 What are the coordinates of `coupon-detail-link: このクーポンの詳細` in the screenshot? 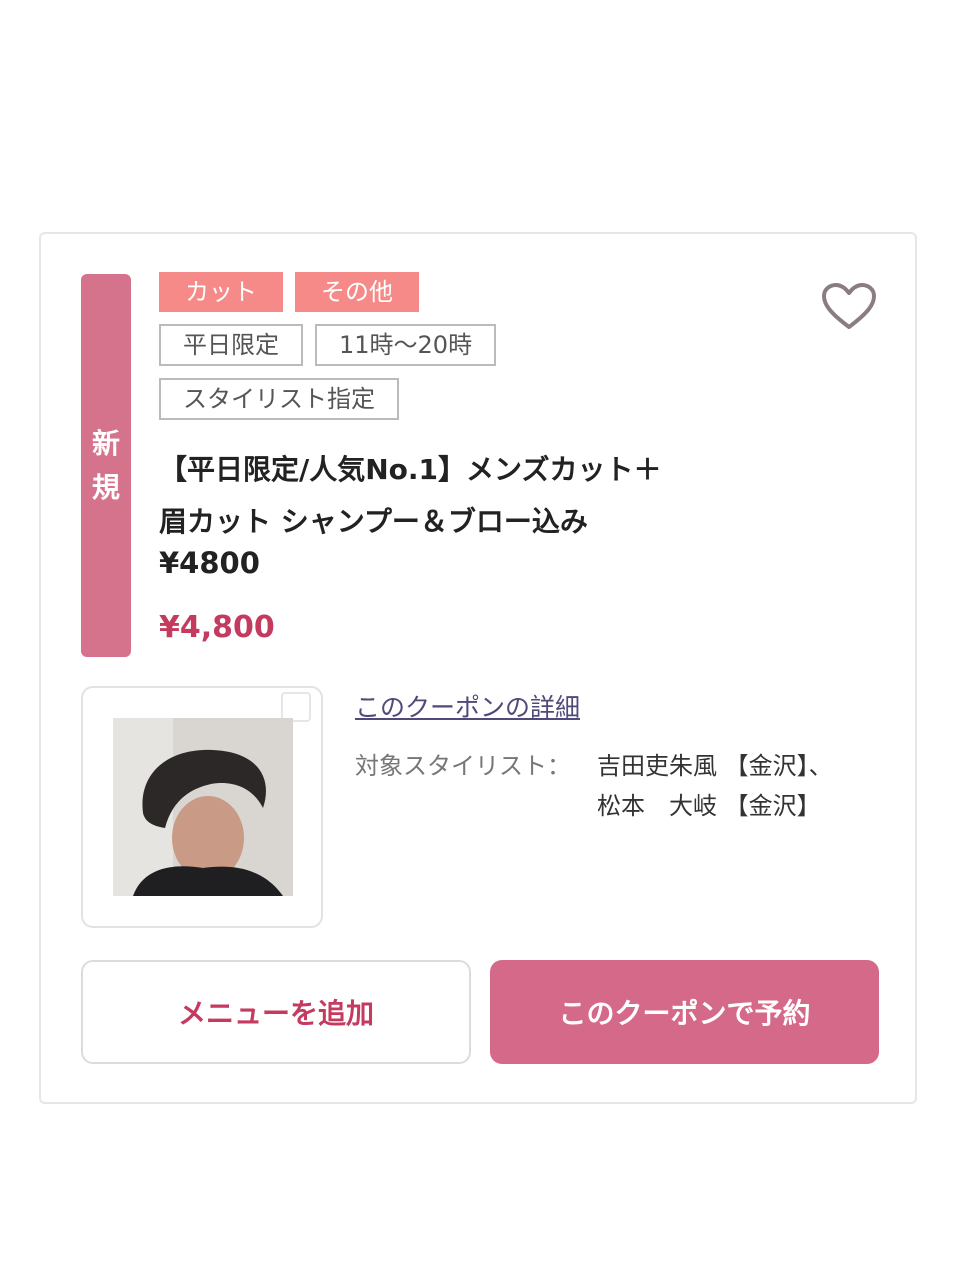 It's located at (467, 706).